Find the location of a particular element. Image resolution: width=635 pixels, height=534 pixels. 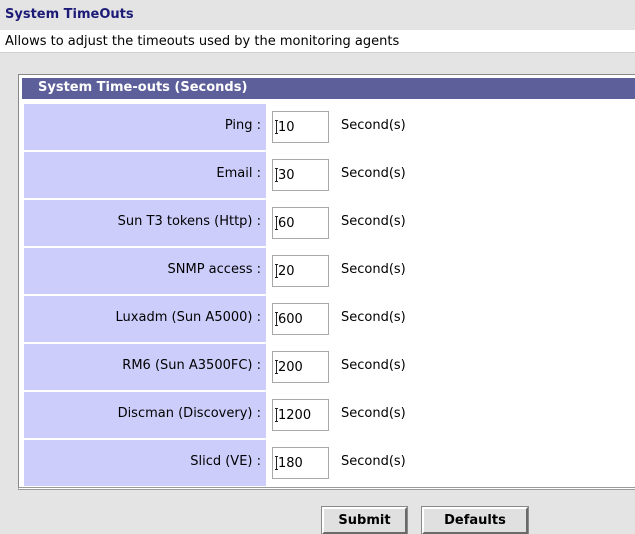

timeout-row-slicd: Slicd (VE) : Second(s) is located at coordinates (329, 463).